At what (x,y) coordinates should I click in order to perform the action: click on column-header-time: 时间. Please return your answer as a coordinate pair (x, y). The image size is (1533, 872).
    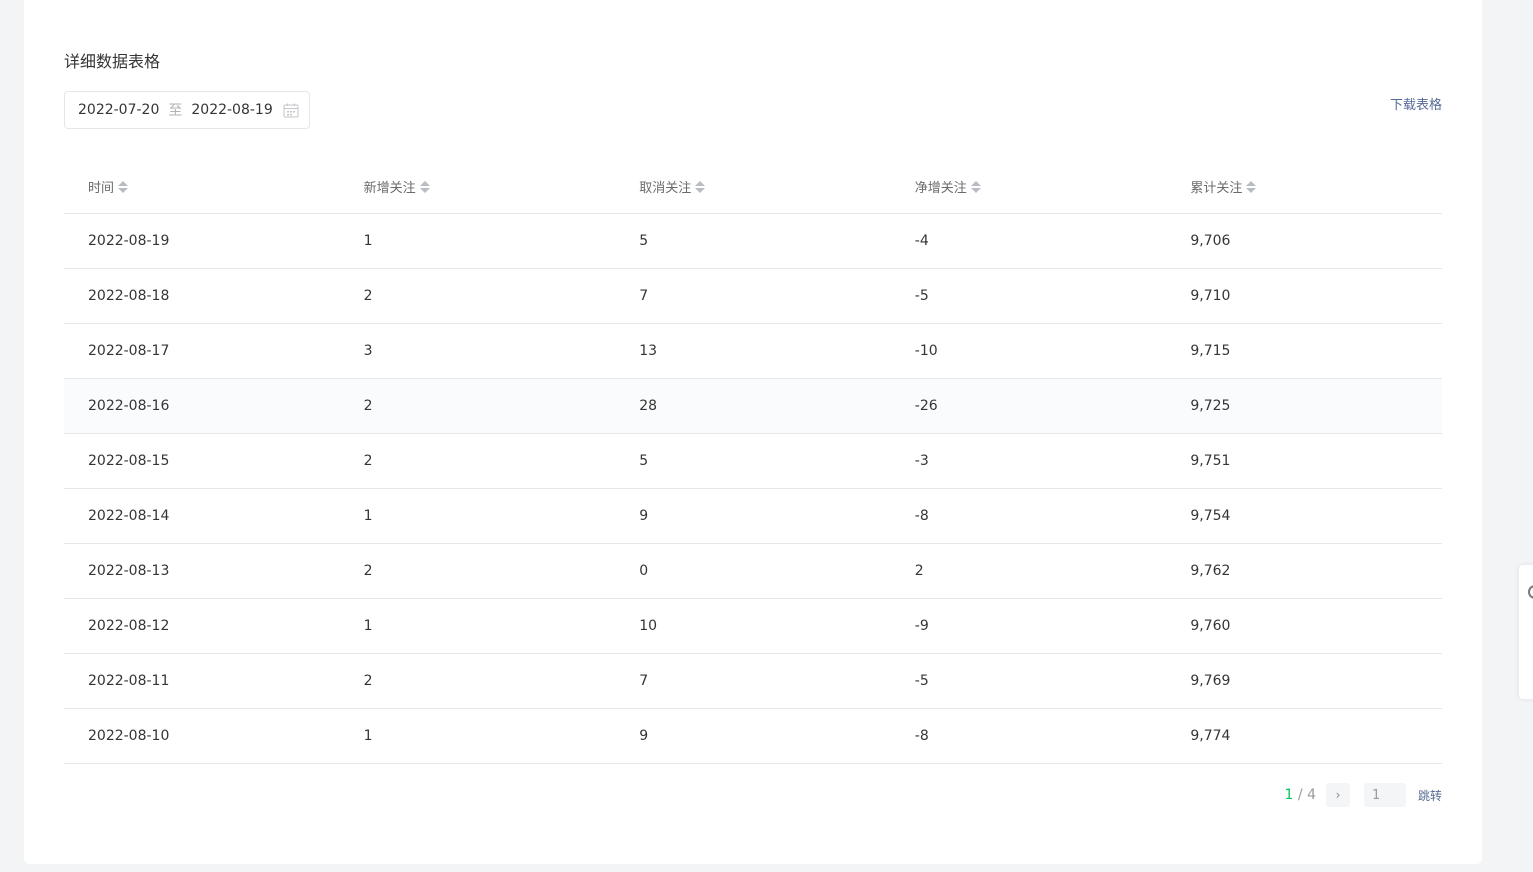
    Looking at the image, I should click on (202, 186).